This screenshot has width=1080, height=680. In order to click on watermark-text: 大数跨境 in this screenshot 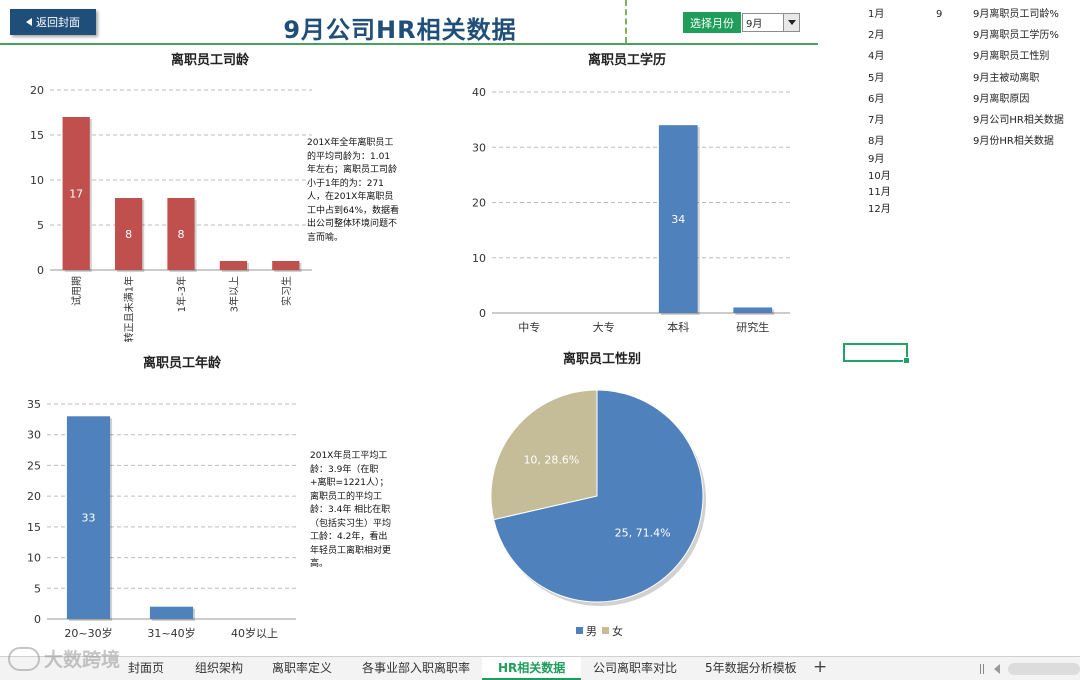, I will do `click(82, 660)`.